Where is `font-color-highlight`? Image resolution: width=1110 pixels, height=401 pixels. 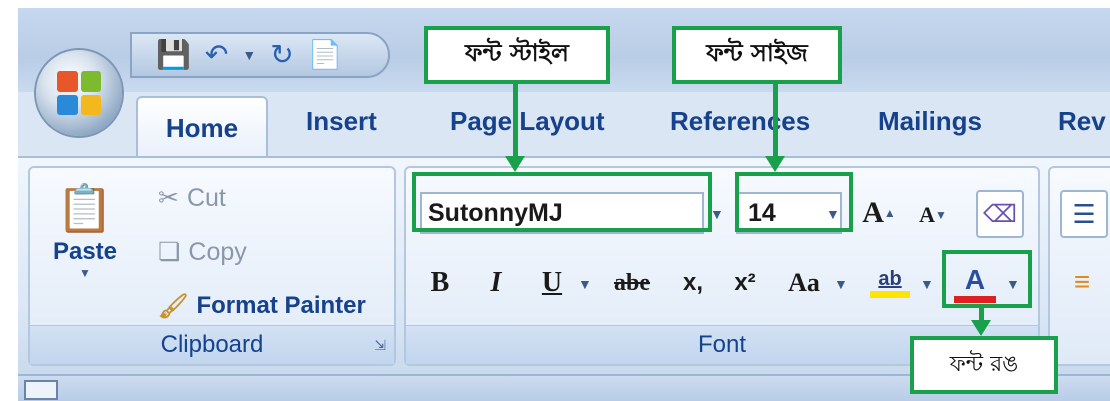
font-color-highlight is located at coordinates (987, 279).